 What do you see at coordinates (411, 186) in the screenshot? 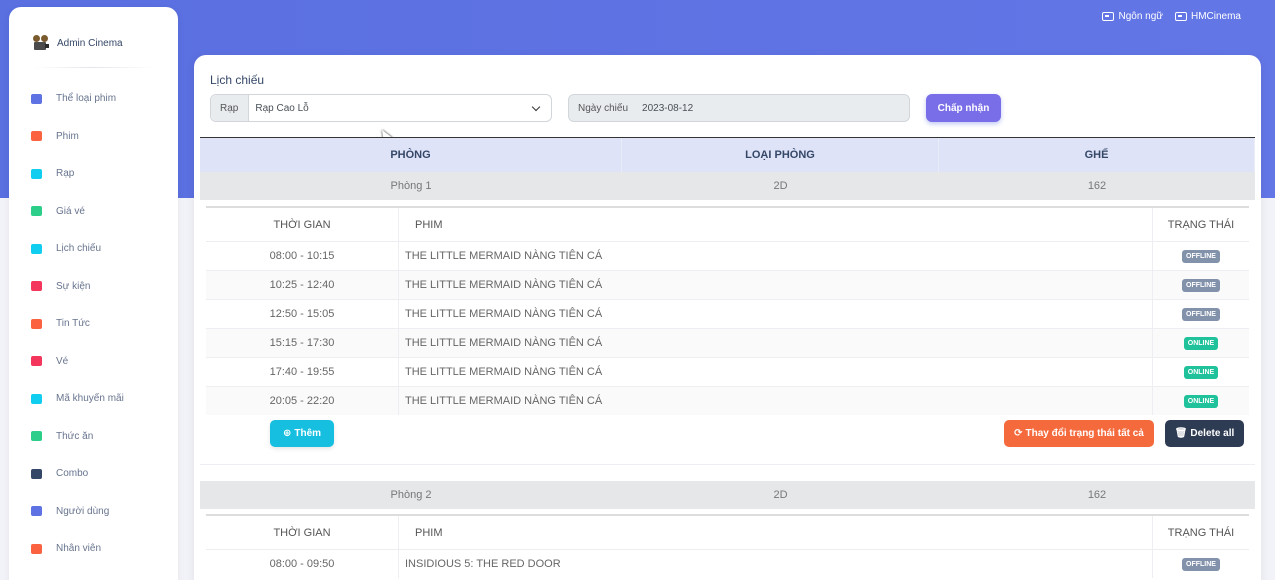
I see `room-name: Phòng 1` at bounding box center [411, 186].